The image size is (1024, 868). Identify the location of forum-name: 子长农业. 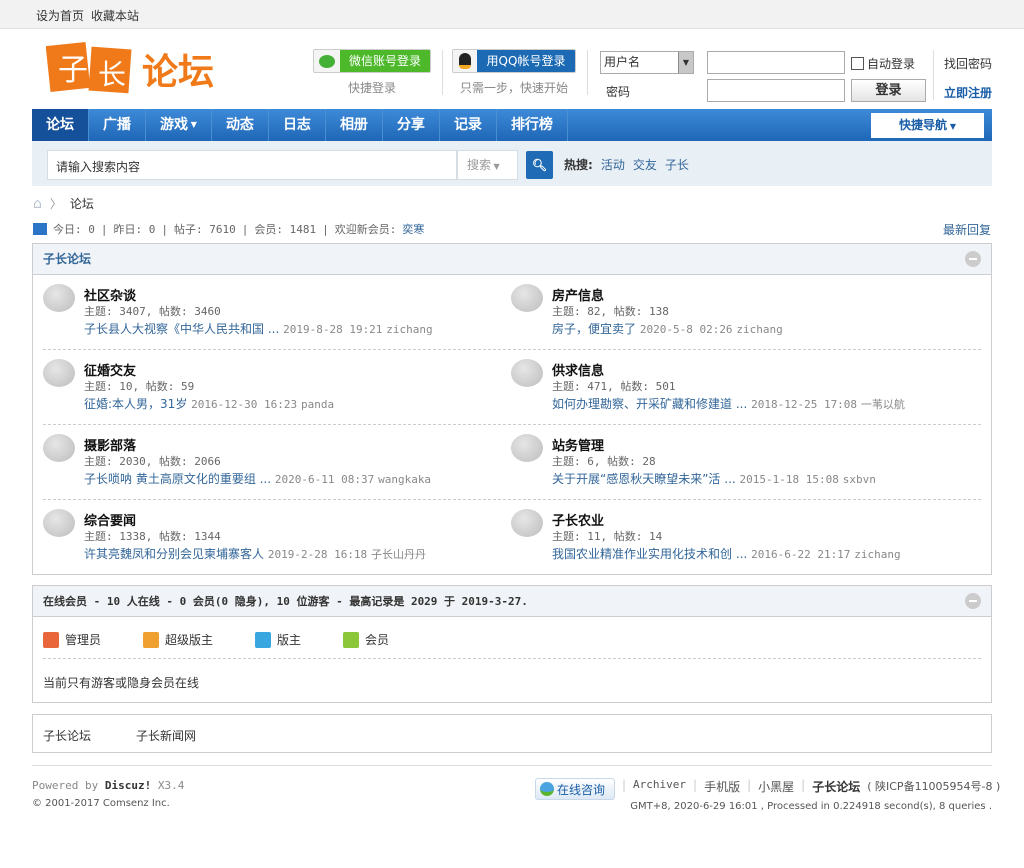
(578, 519).